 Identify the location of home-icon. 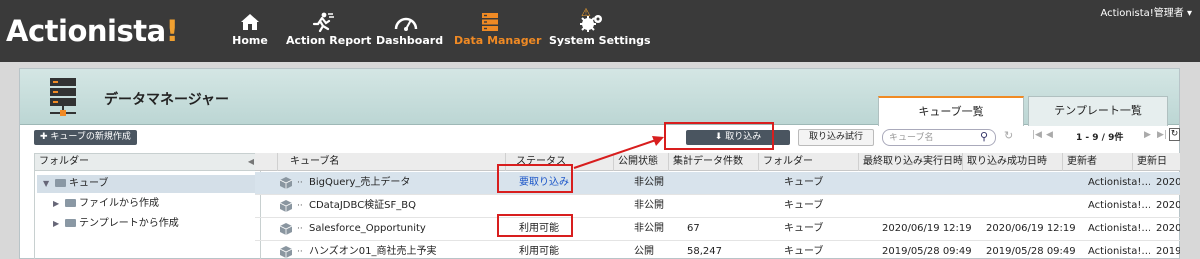
(250, 22).